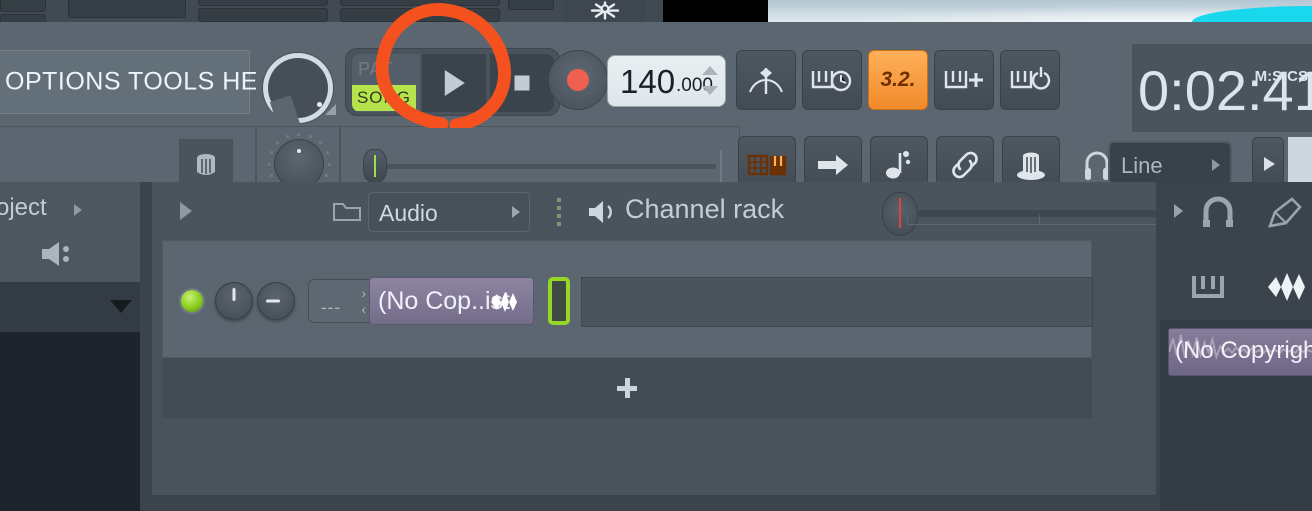 This screenshot has height=511, width=1312. Describe the element at coordinates (347, 211) in the screenshot. I see `folder-icon` at that location.